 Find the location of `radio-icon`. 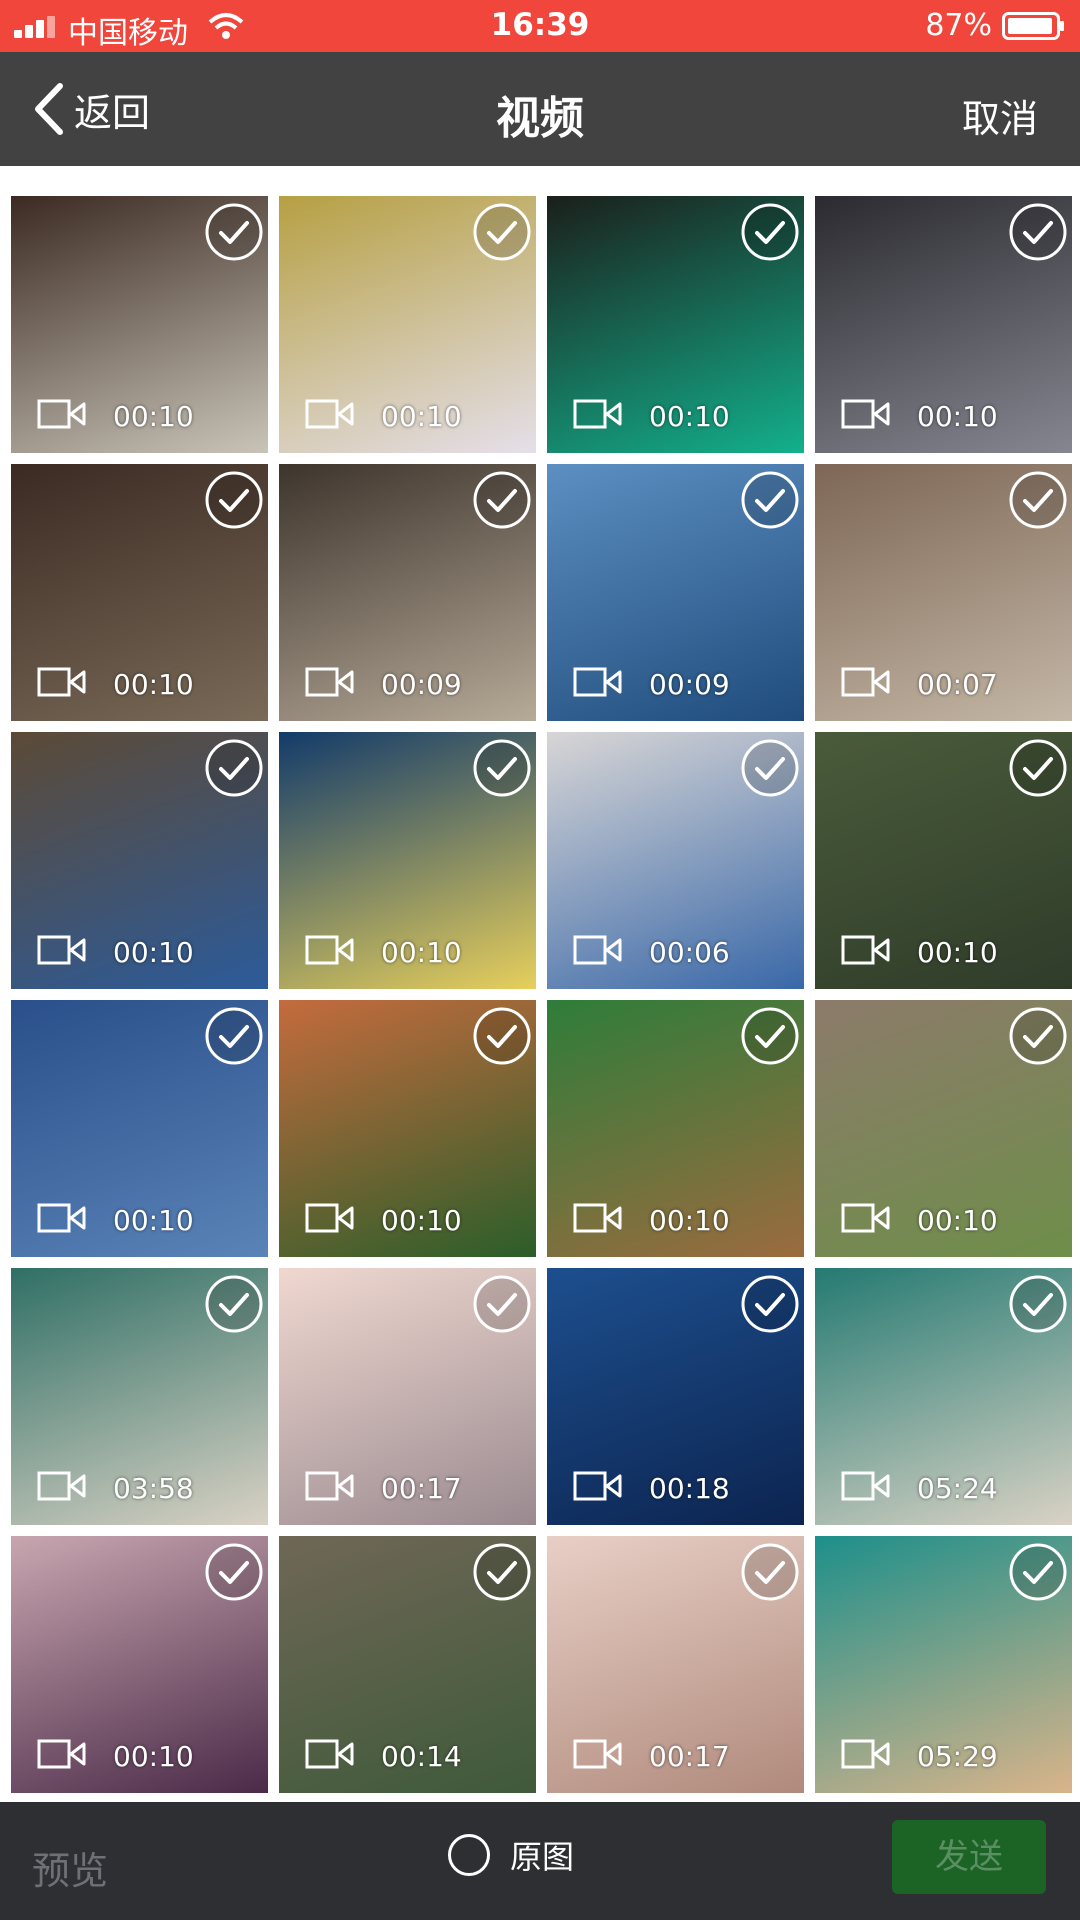

radio-icon is located at coordinates (469, 1855).